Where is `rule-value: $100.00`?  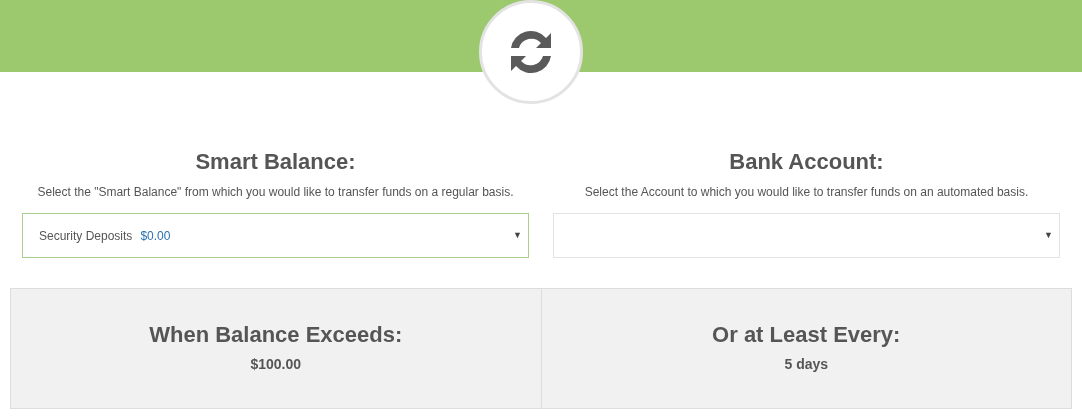
rule-value: $100.00 is located at coordinates (276, 364).